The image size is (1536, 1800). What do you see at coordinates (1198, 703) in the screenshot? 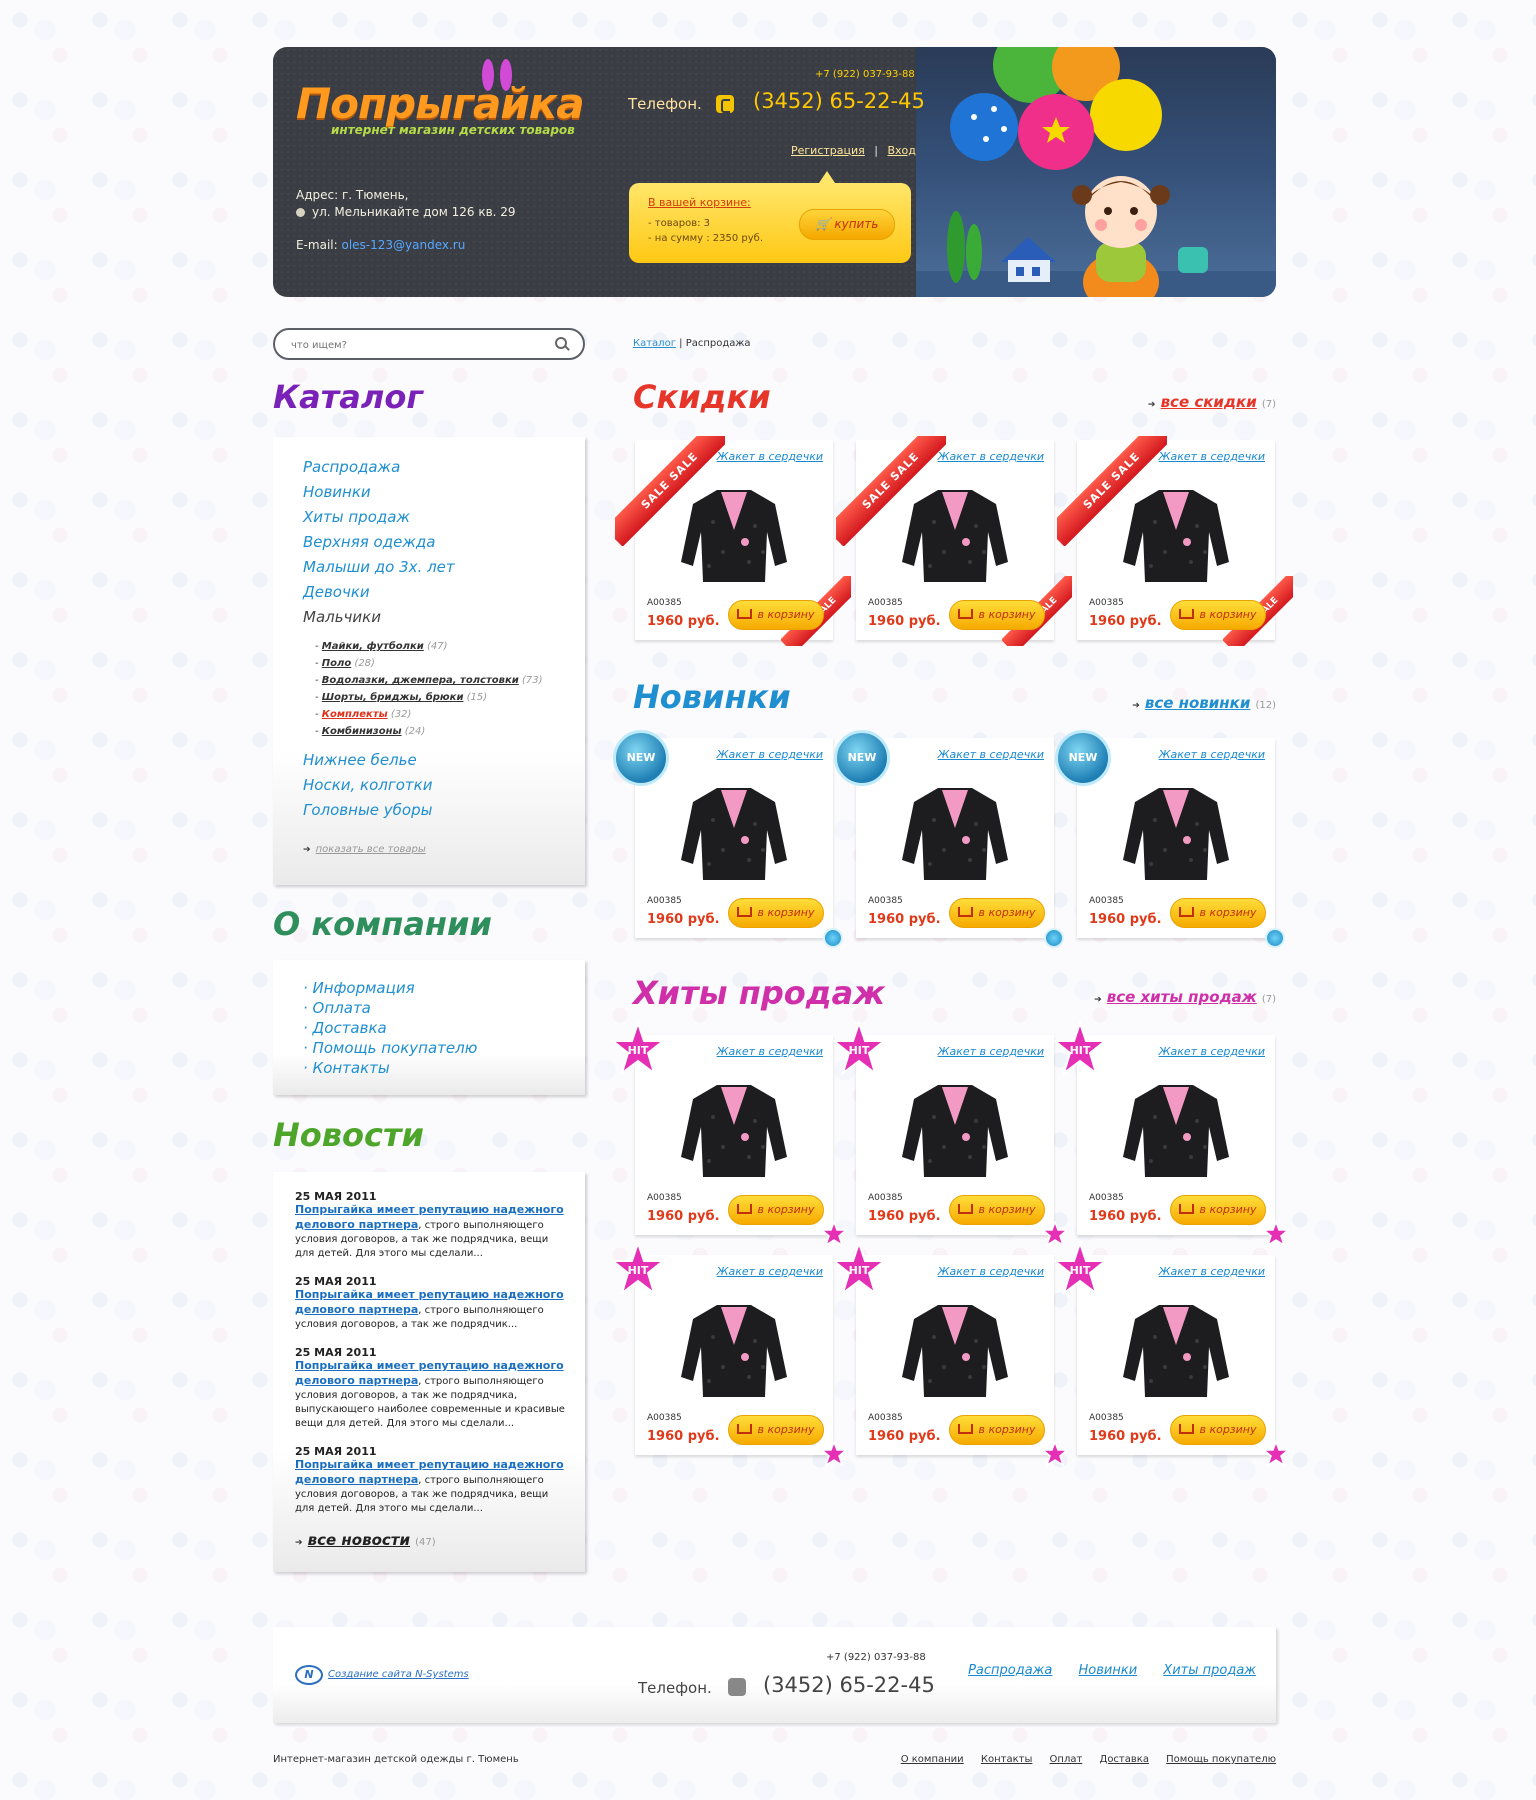
I see `all-new-link: все новинки` at bounding box center [1198, 703].